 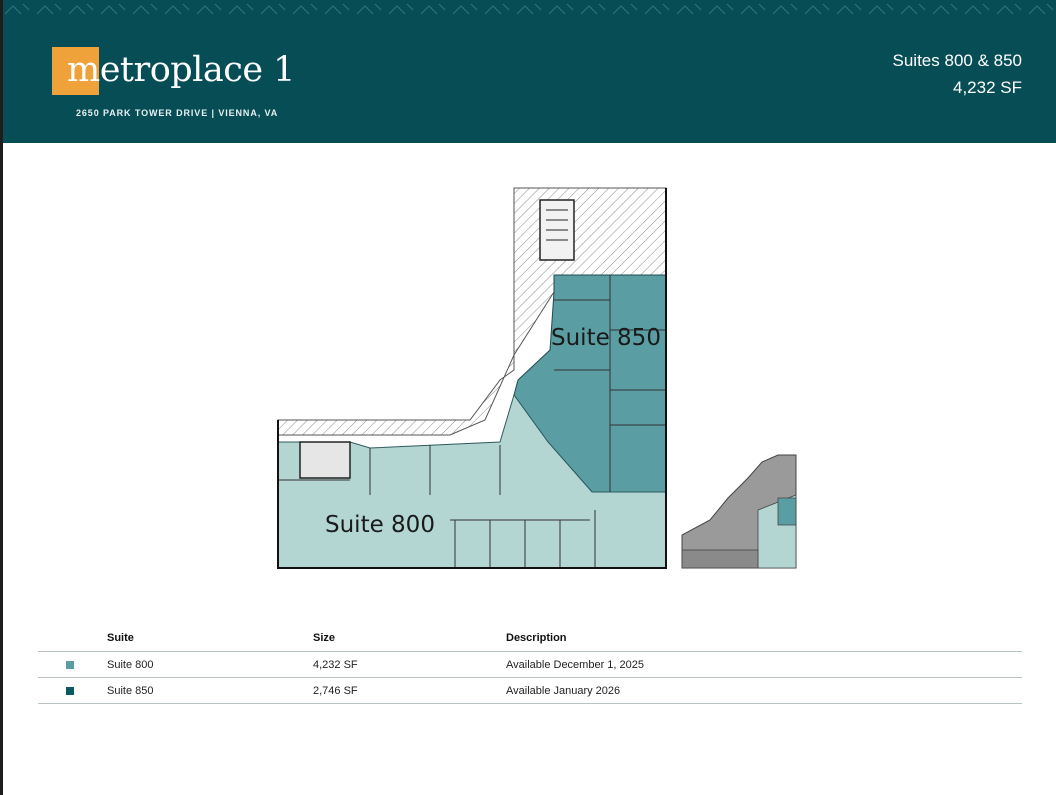 What do you see at coordinates (380, 525) in the screenshot?
I see `suite-800-label: Suite 800` at bounding box center [380, 525].